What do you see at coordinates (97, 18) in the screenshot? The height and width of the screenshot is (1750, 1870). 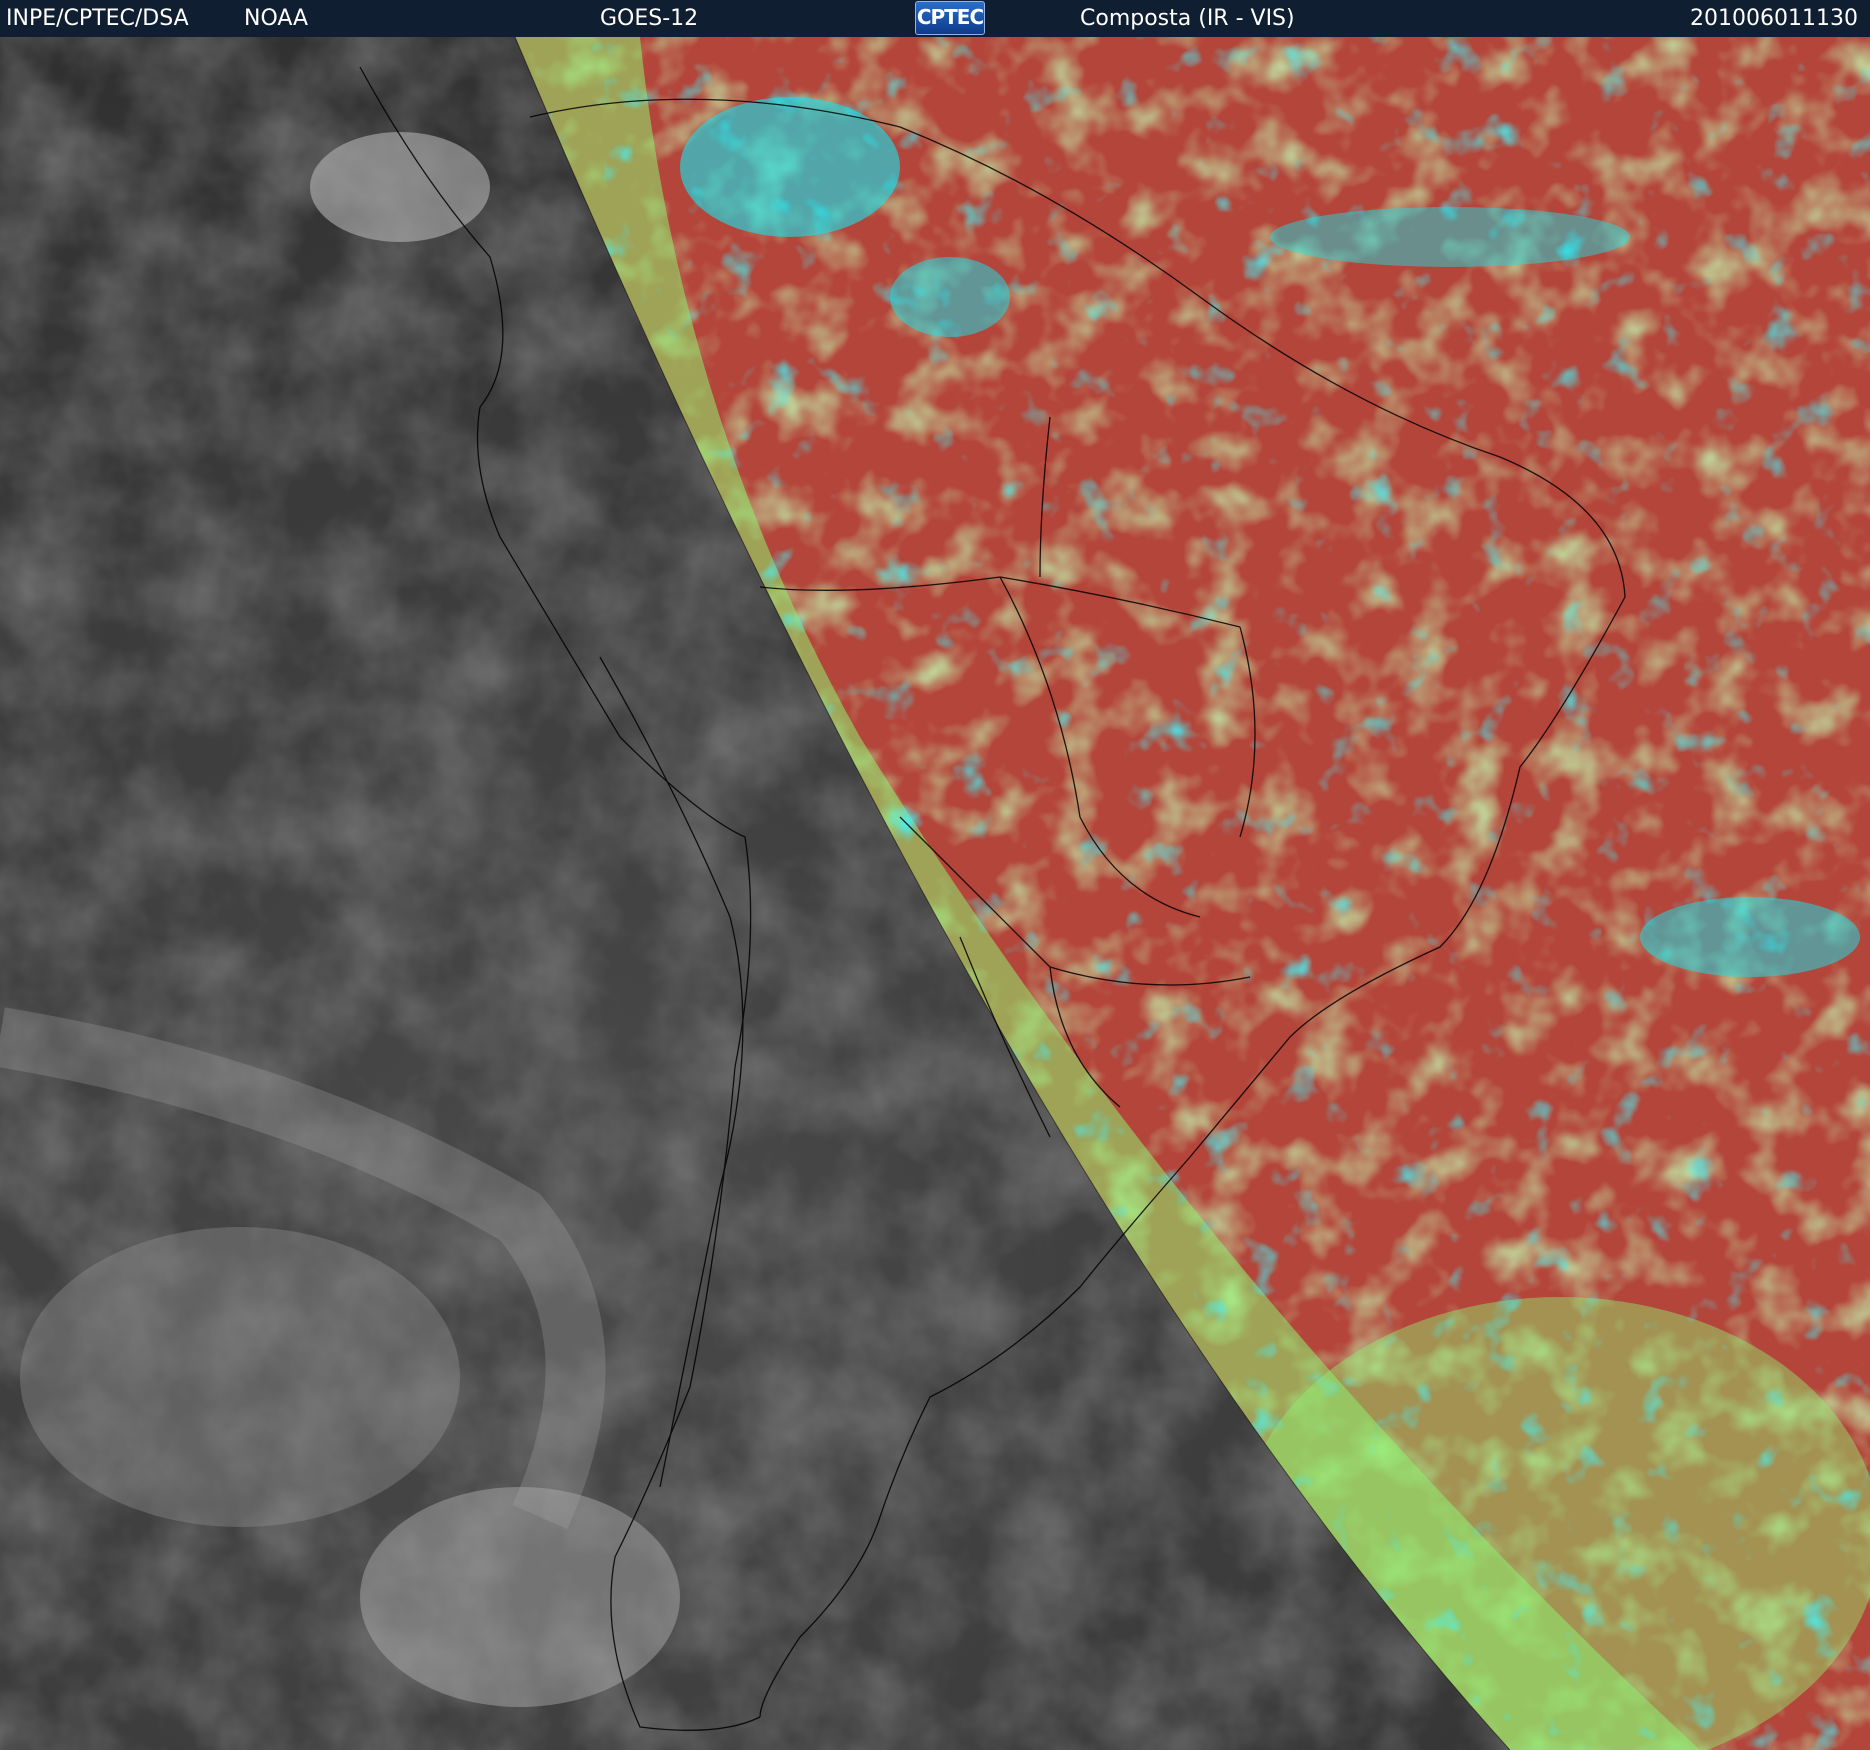 I see `agency-label: INPE/CPTEC/DSA` at bounding box center [97, 18].